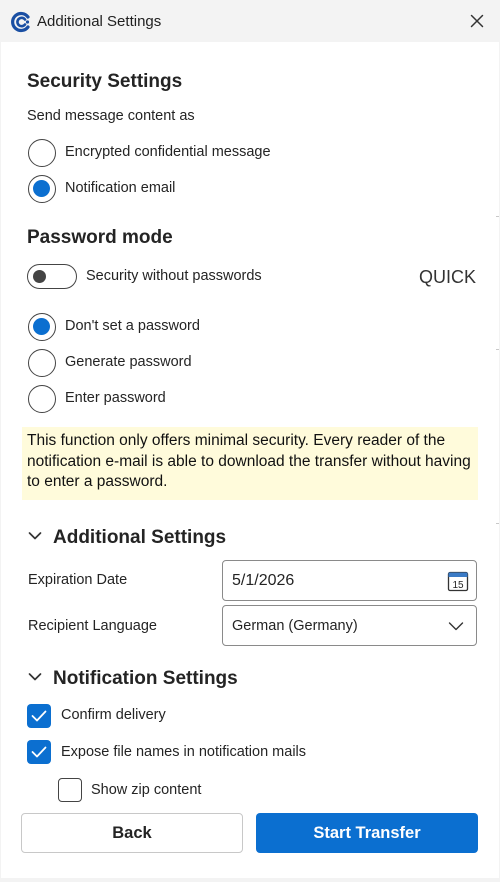 The height and width of the screenshot is (882, 500). What do you see at coordinates (115, 398) in the screenshot?
I see `radio-enter-password-label: Enter password` at bounding box center [115, 398].